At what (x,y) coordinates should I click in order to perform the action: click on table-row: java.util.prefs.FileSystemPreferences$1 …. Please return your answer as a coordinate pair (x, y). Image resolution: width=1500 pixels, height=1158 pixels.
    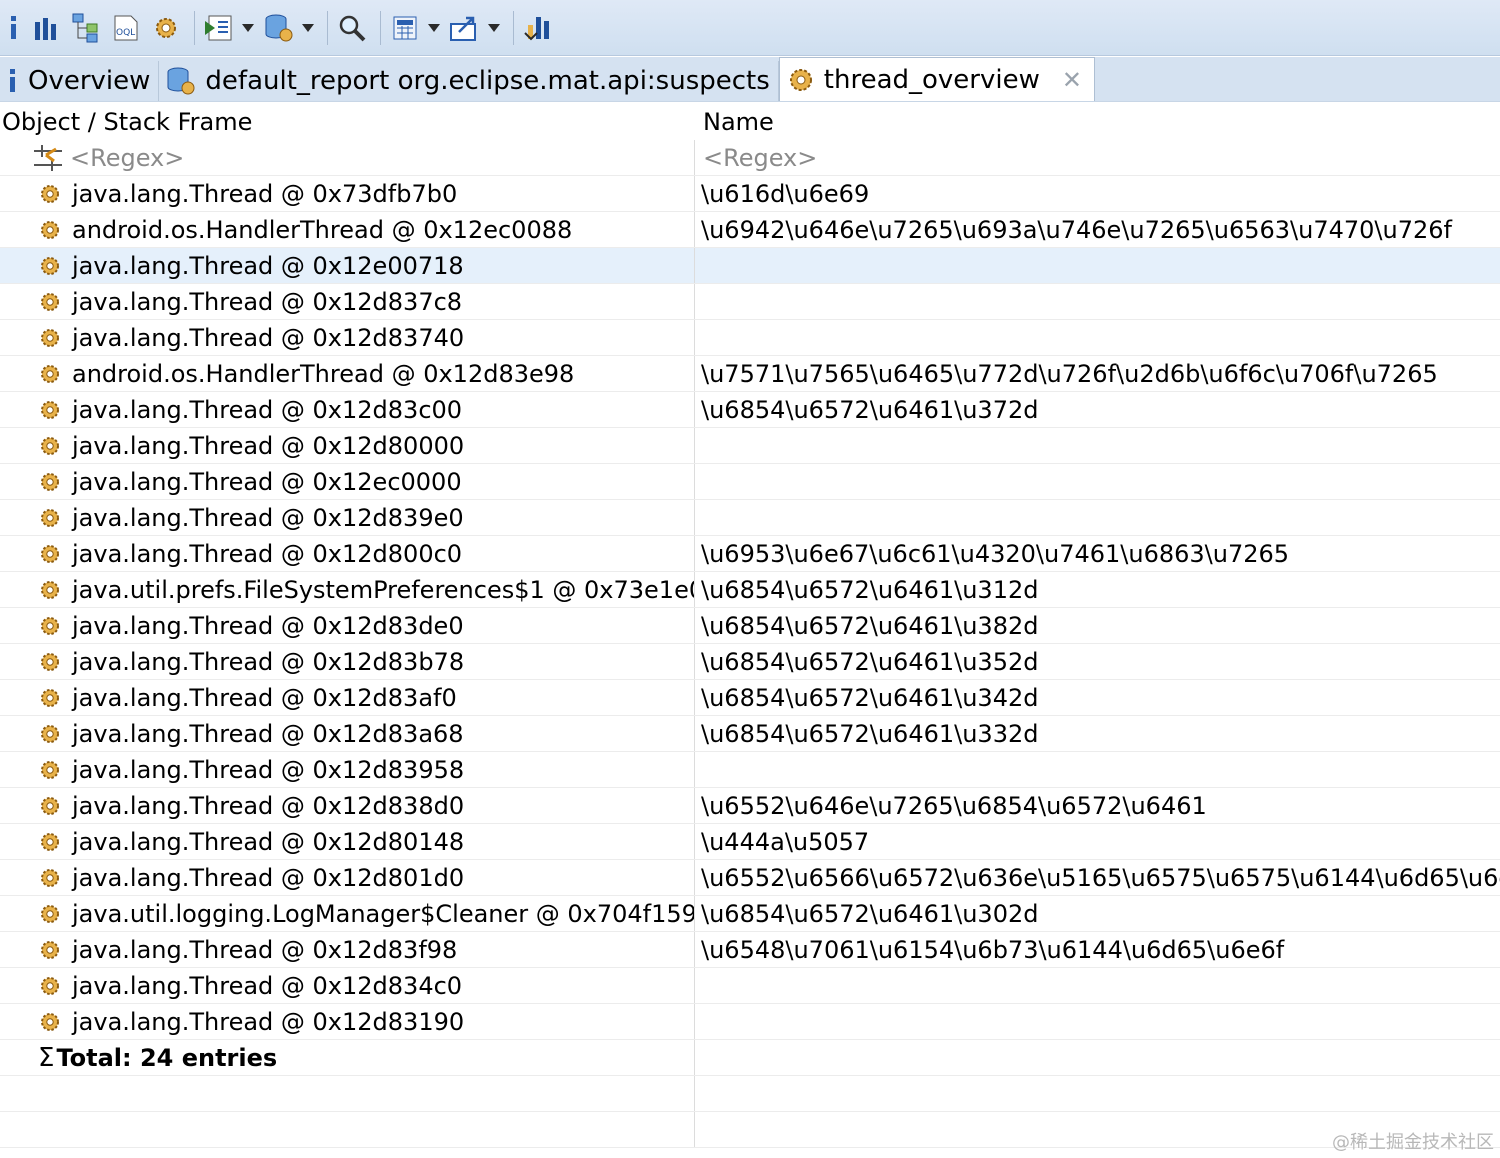
    Looking at the image, I should click on (750, 590).